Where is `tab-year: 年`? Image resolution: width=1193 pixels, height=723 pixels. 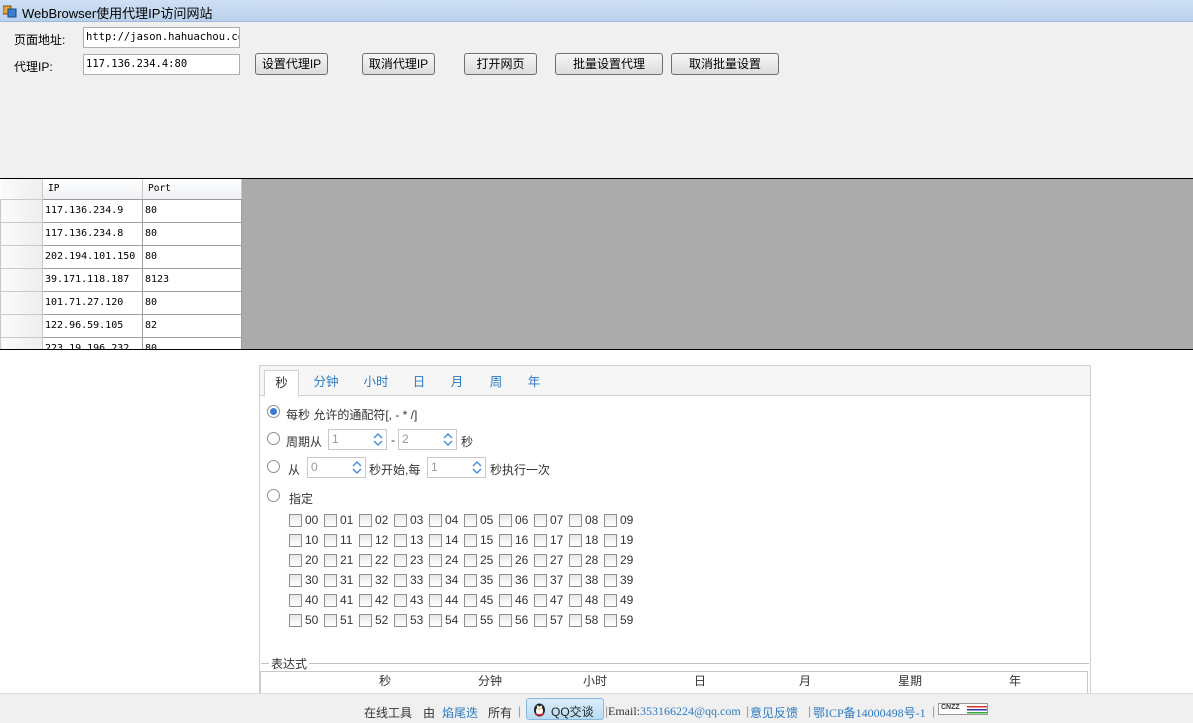
tab-year: 年 is located at coordinates (534, 383).